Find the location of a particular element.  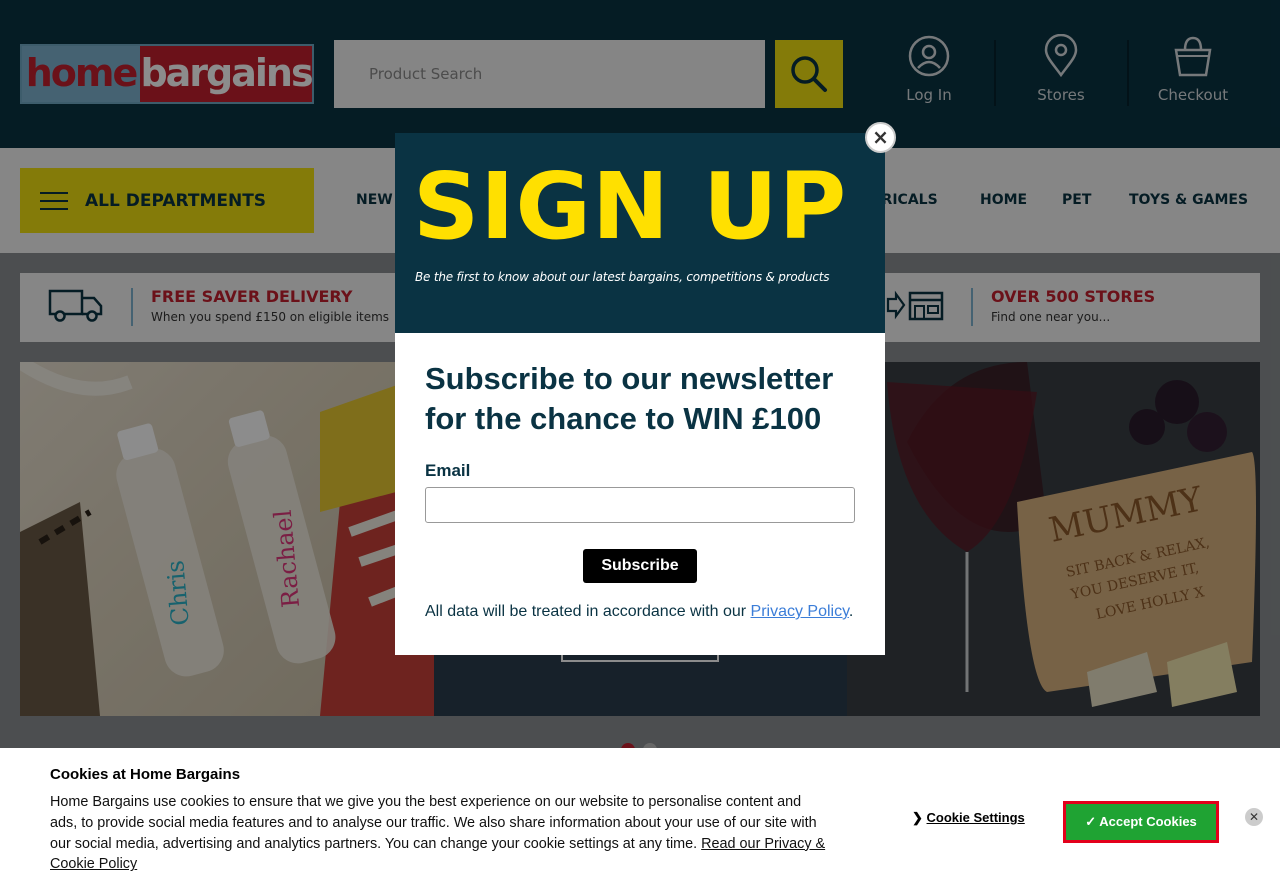

cookie-settings-label: Cookie Settings is located at coordinates (975, 817).